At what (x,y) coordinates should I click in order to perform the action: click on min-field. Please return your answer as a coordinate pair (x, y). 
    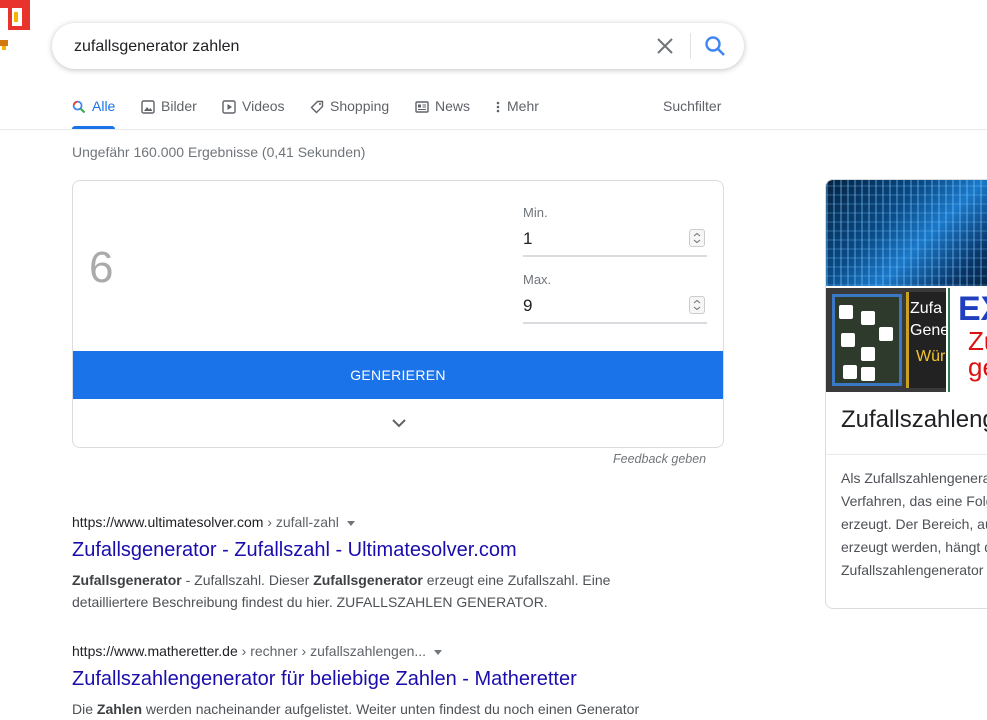
    Looking at the image, I should click on (615, 241).